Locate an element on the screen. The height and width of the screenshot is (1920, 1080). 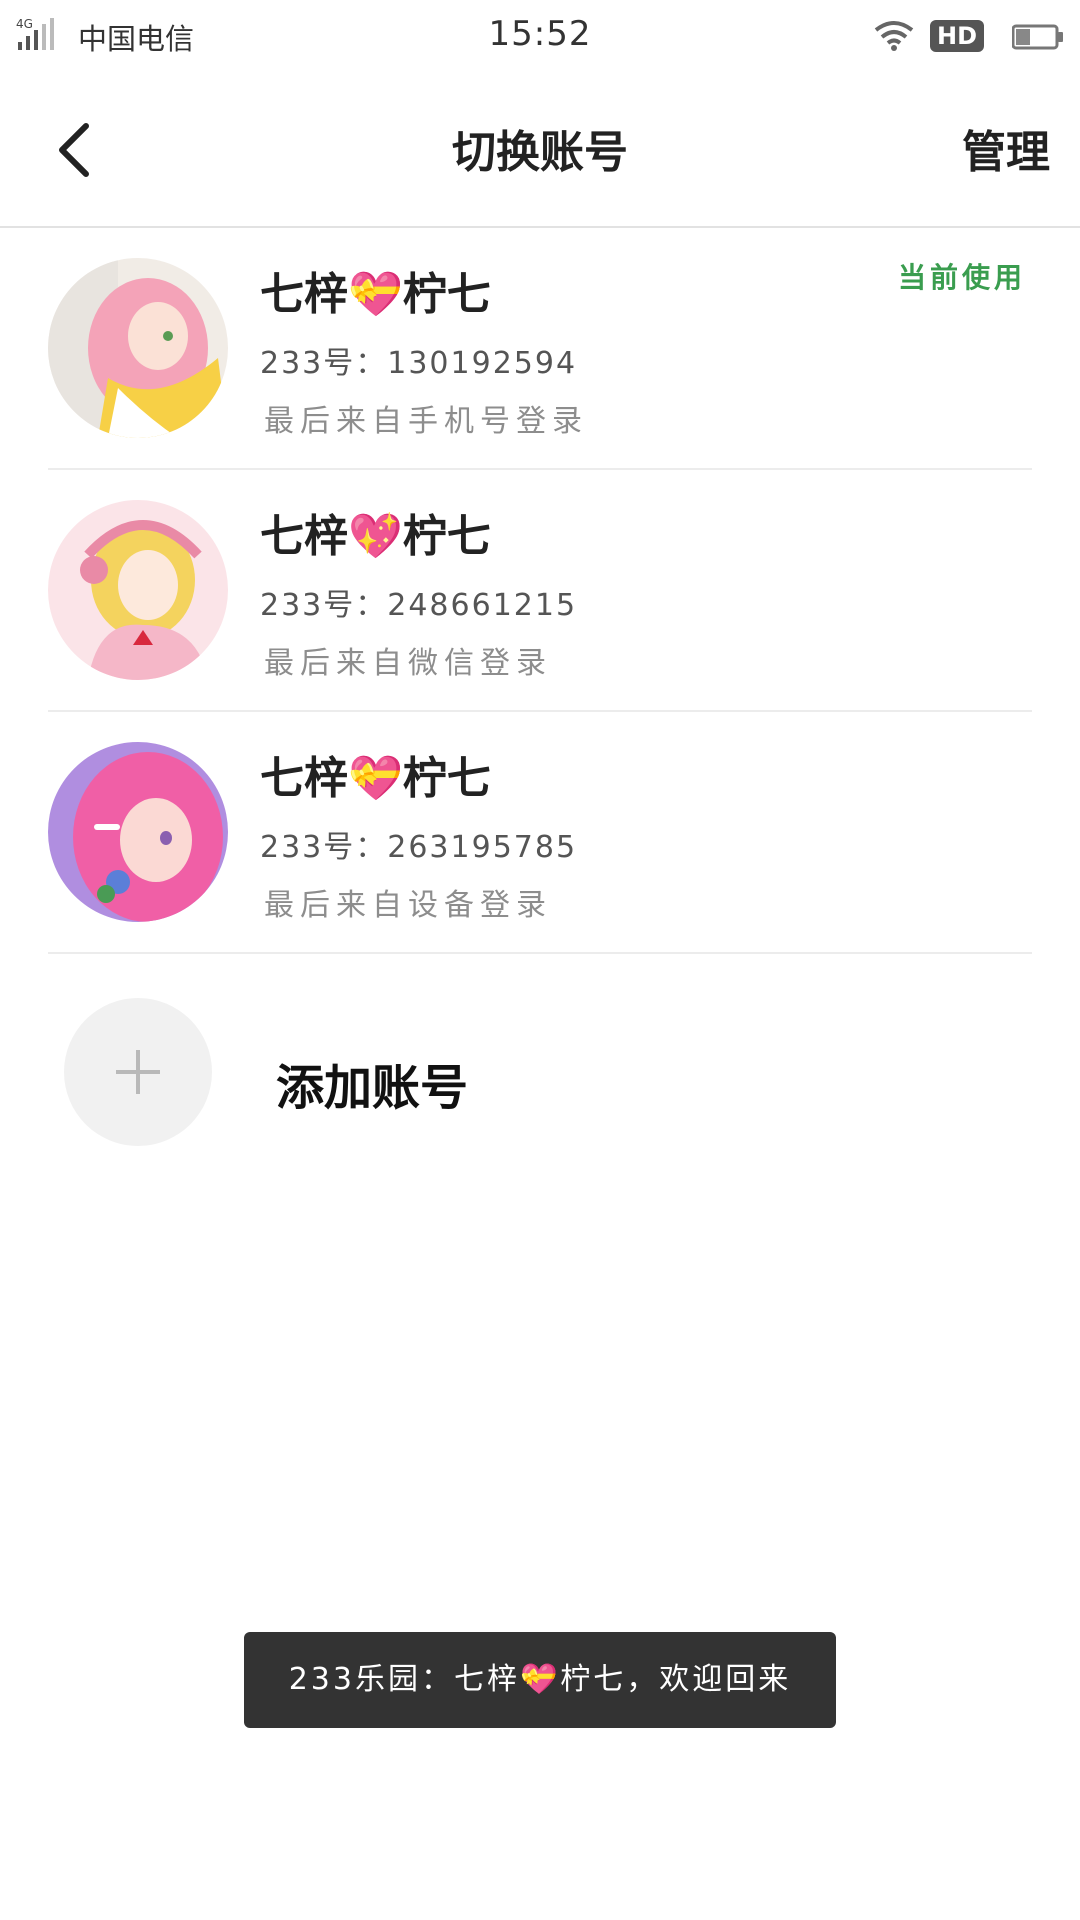
battery-icon is located at coordinates (1037, 37).